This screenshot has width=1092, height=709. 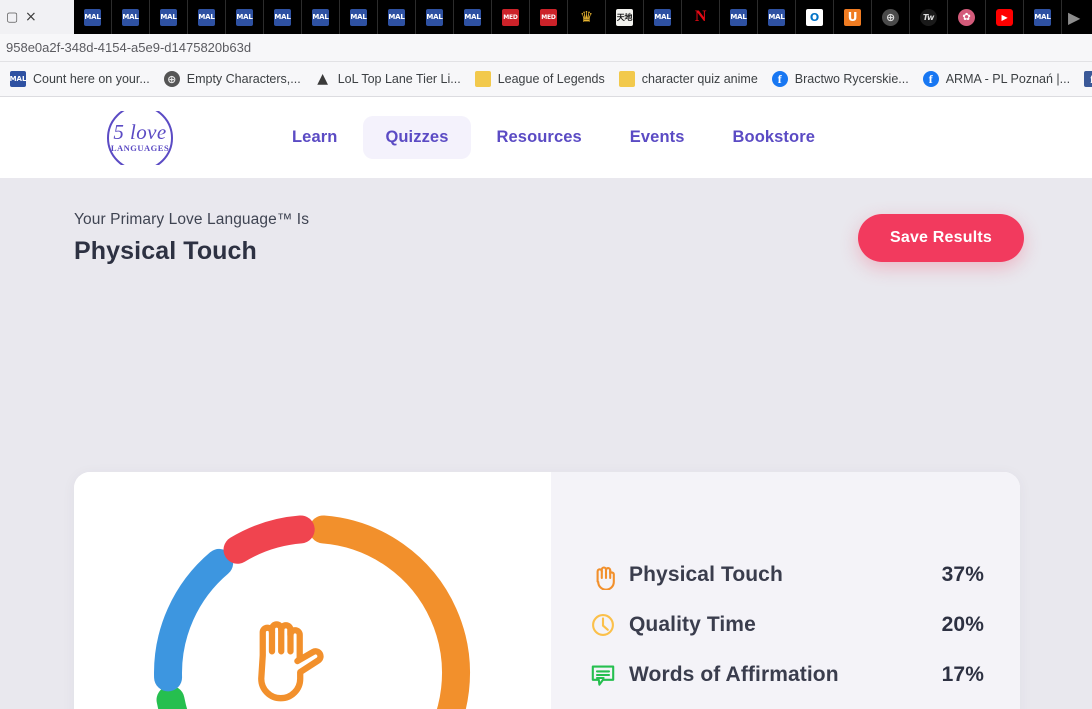 I want to click on nav-item-resources: Resources, so click(x=539, y=137).